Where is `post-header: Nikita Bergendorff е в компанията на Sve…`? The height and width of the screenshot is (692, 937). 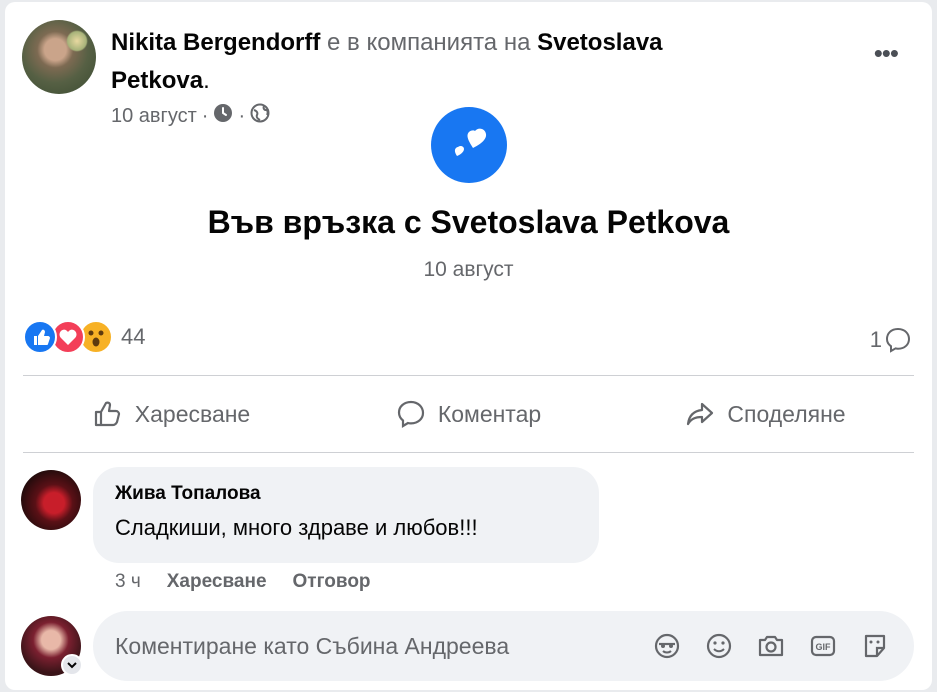
post-header: Nikita Bergendorff е в компанията на Sve… is located at coordinates (461, 62).